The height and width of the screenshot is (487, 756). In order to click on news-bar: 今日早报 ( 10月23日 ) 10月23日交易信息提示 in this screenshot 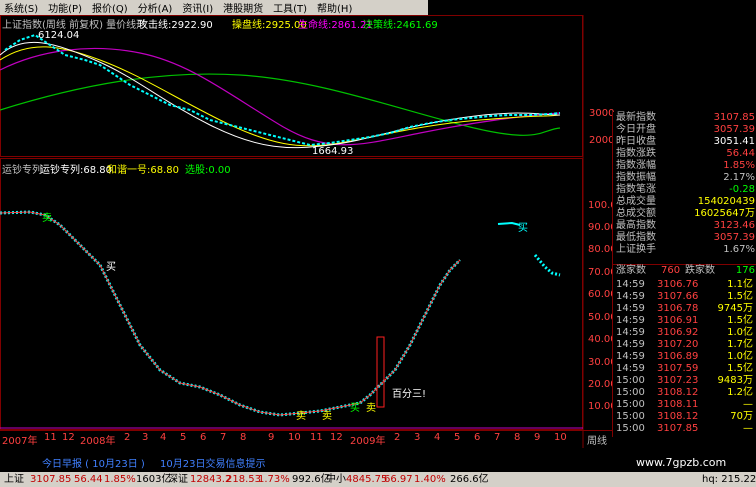, I will do `click(306, 465)`.